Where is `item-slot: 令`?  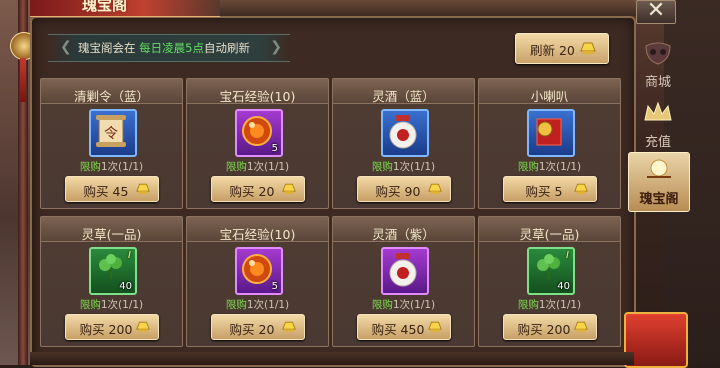
item-slot: 令 is located at coordinates (113, 133).